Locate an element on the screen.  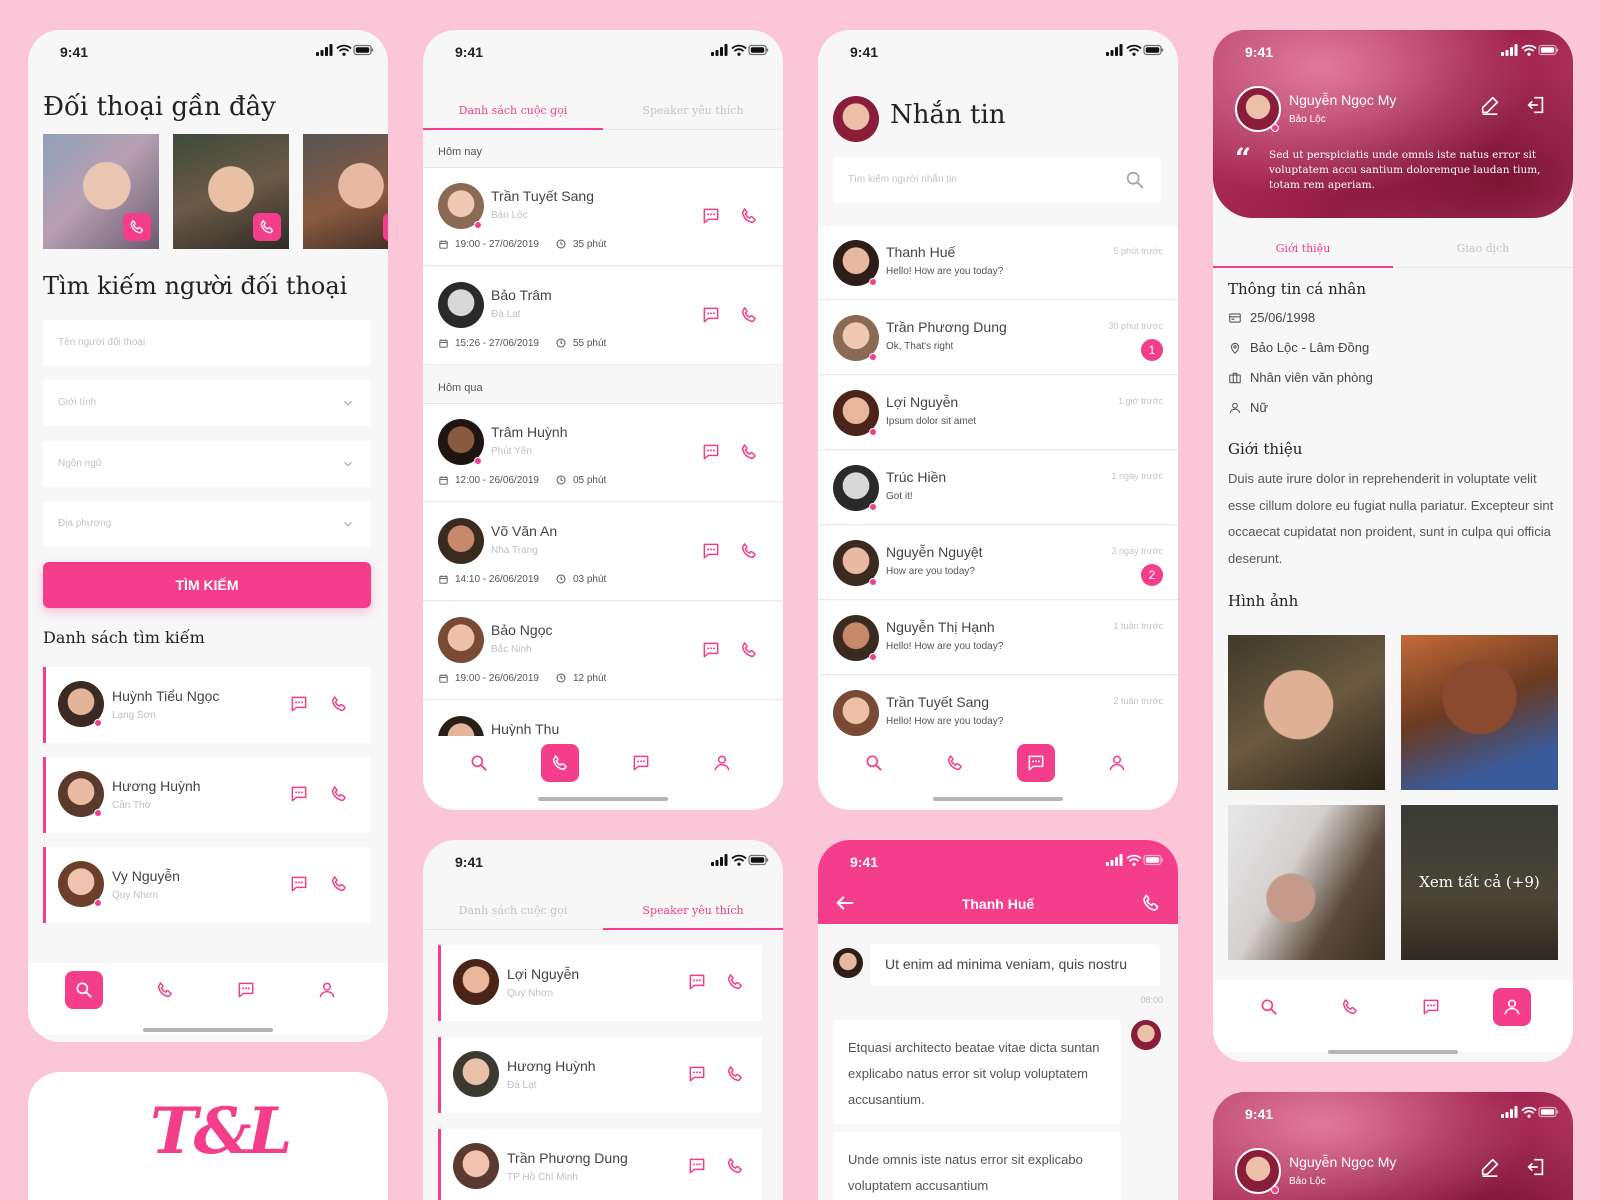
profile-location: Bảo Lộc is located at coordinates (1307, 1181).